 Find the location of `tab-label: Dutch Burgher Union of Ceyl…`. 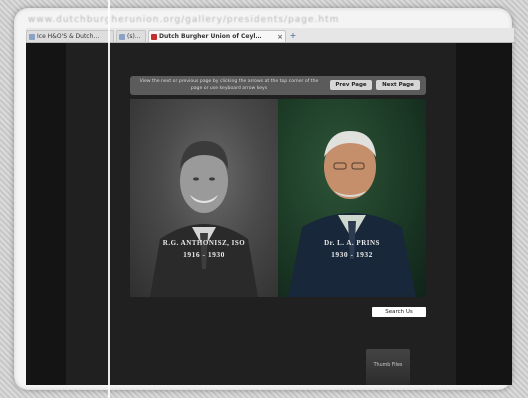

tab-label: Dutch Burgher Union of Ceyl… is located at coordinates (210, 36).